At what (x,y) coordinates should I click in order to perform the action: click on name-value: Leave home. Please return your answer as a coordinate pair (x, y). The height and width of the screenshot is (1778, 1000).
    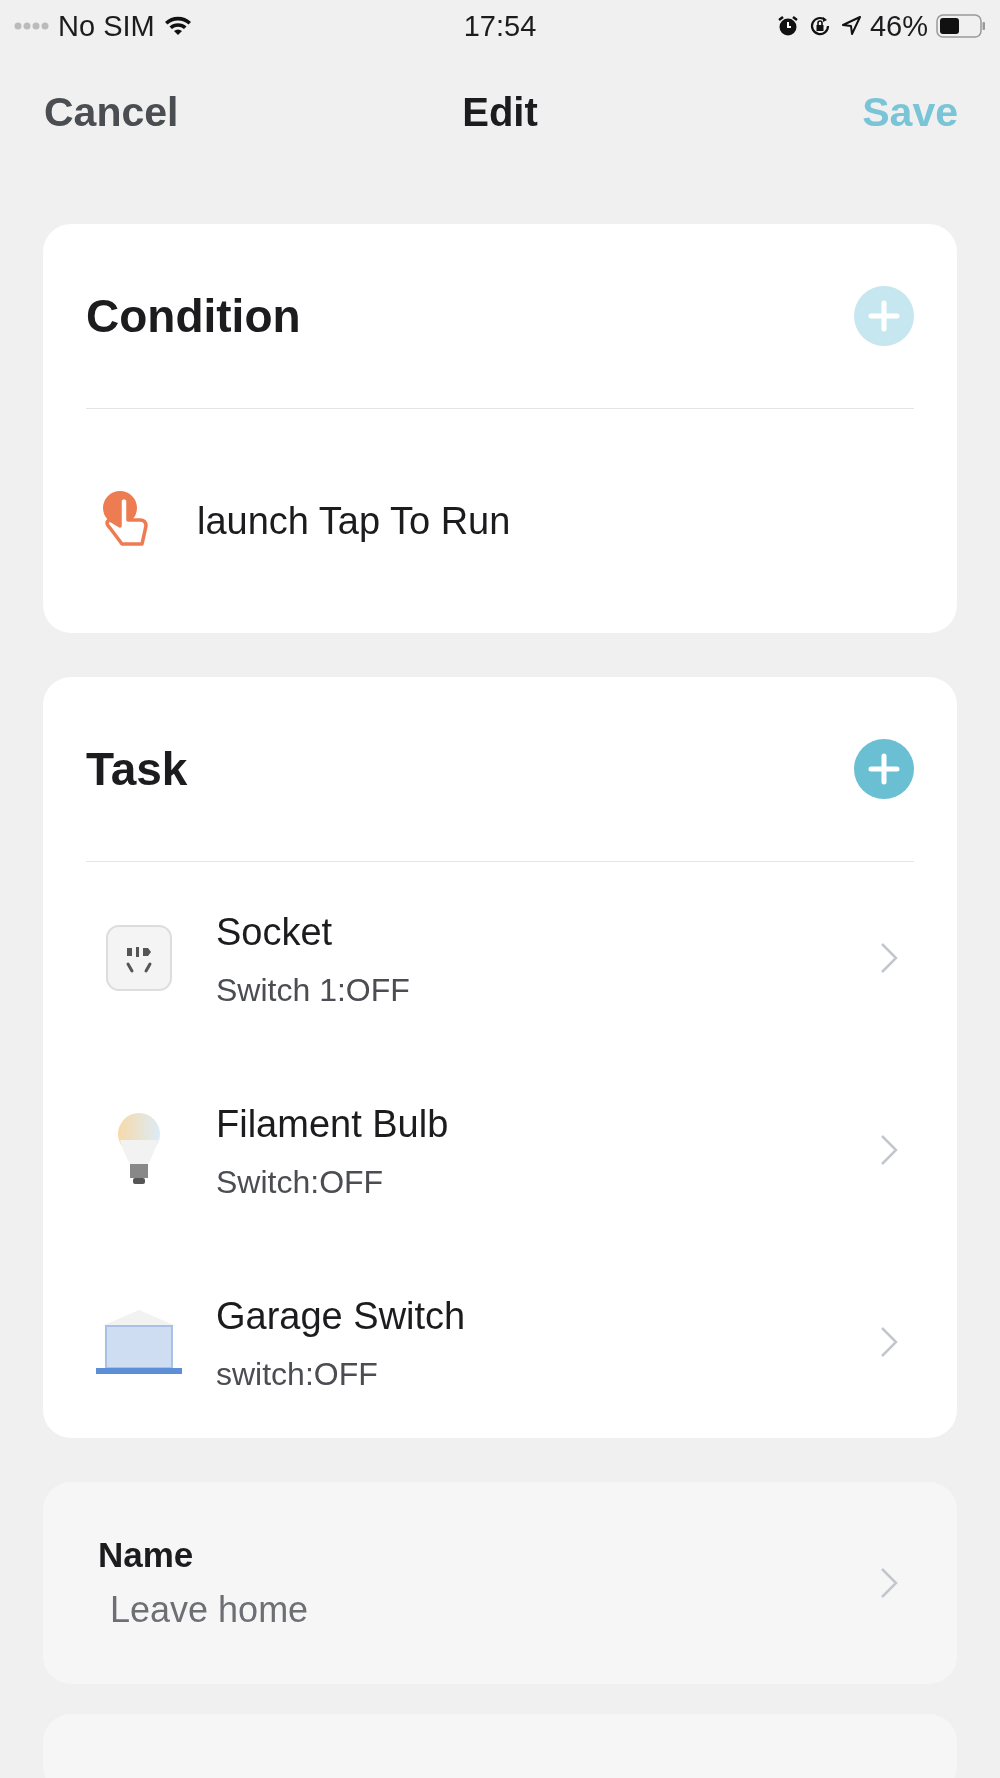
    Looking at the image, I should click on (209, 1610).